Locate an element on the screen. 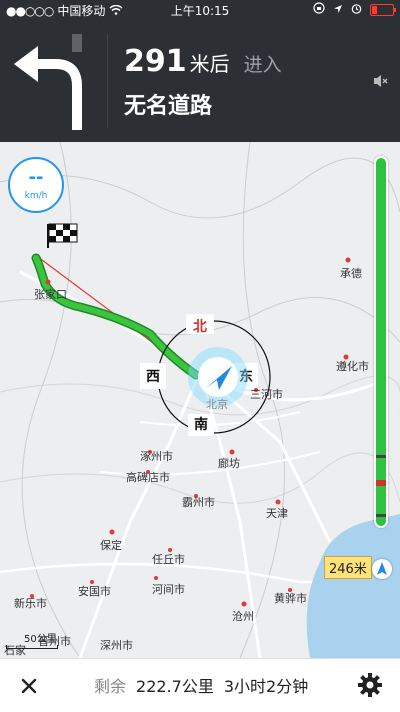 Image resolution: width=400 pixels, height=712 pixels. scale-label: 50公里 is located at coordinates (40, 639).